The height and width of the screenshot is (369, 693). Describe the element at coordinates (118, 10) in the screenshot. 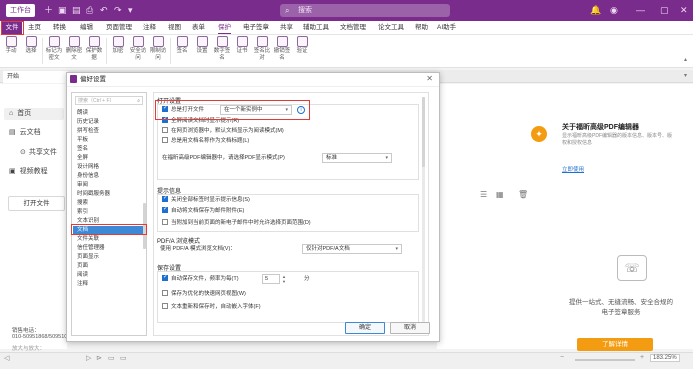

I see `redo-icon: ↷` at that location.